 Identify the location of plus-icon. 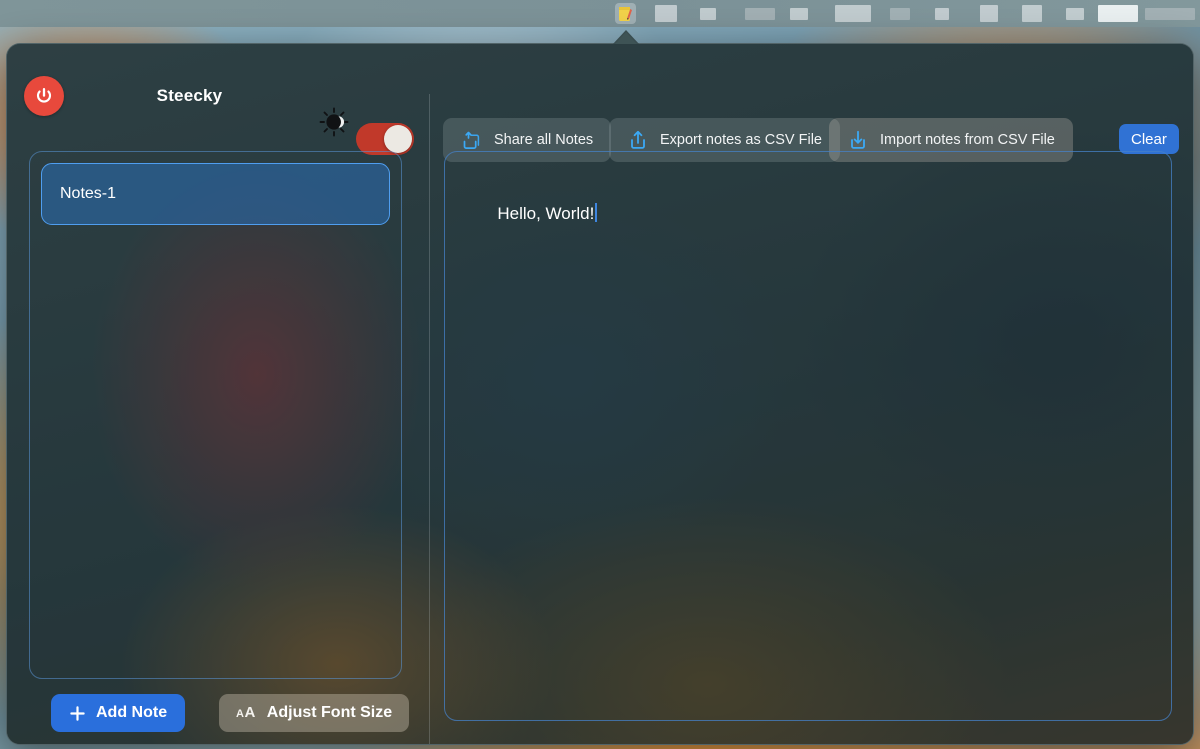
(77, 713).